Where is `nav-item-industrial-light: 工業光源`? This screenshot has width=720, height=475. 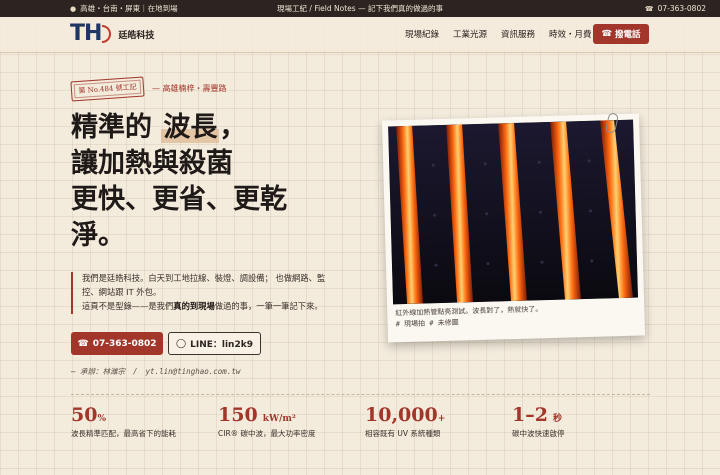
nav-item-industrial-light: 工業光源 is located at coordinates (470, 34).